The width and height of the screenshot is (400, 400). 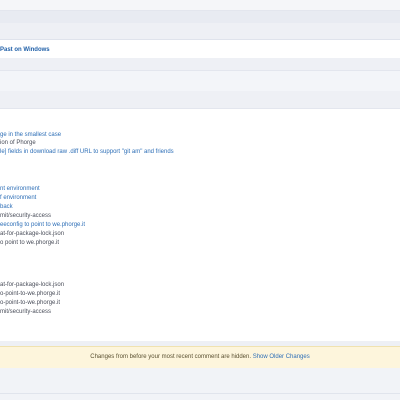 I want to click on commit-line-6: back, so click(x=6, y=207).